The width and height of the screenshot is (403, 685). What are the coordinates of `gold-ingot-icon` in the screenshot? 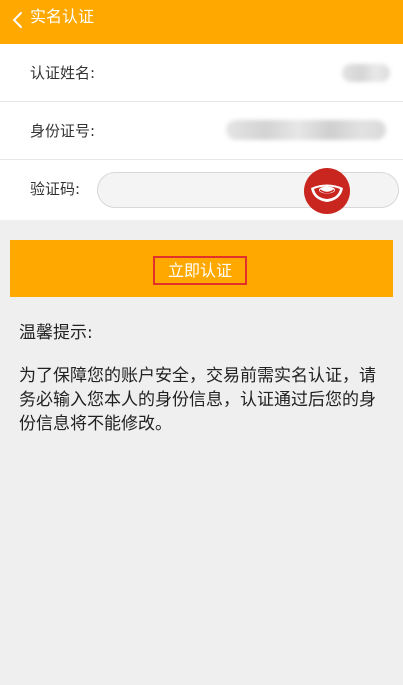 It's located at (327, 191).